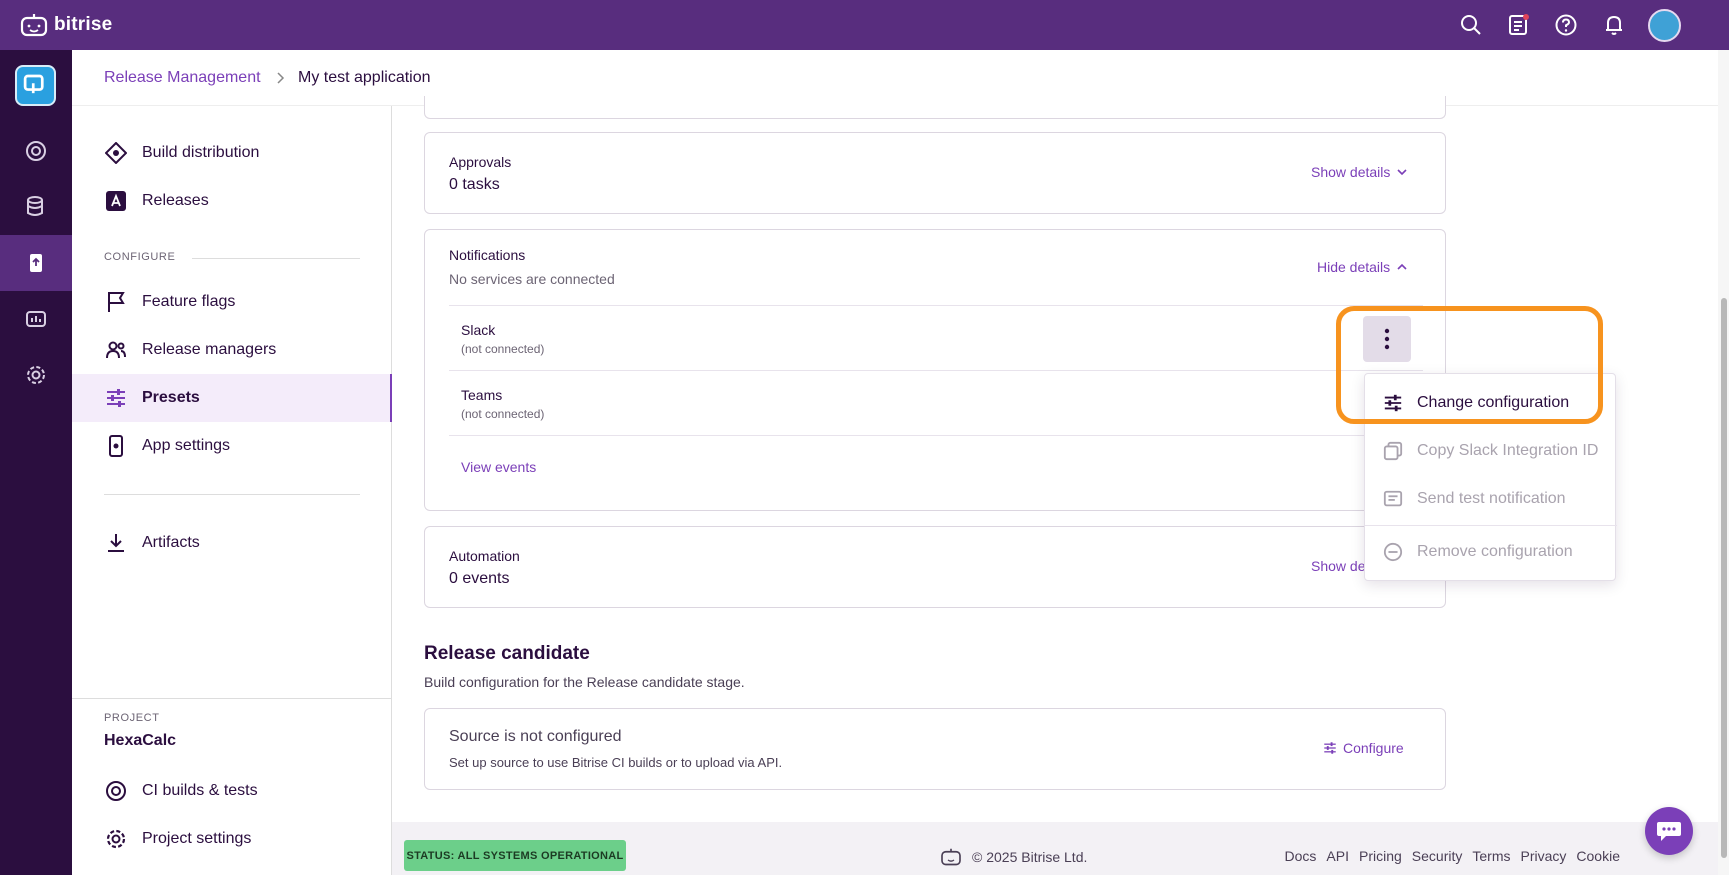 The width and height of the screenshot is (1729, 875). I want to click on rail-settings-icon, so click(36, 375).